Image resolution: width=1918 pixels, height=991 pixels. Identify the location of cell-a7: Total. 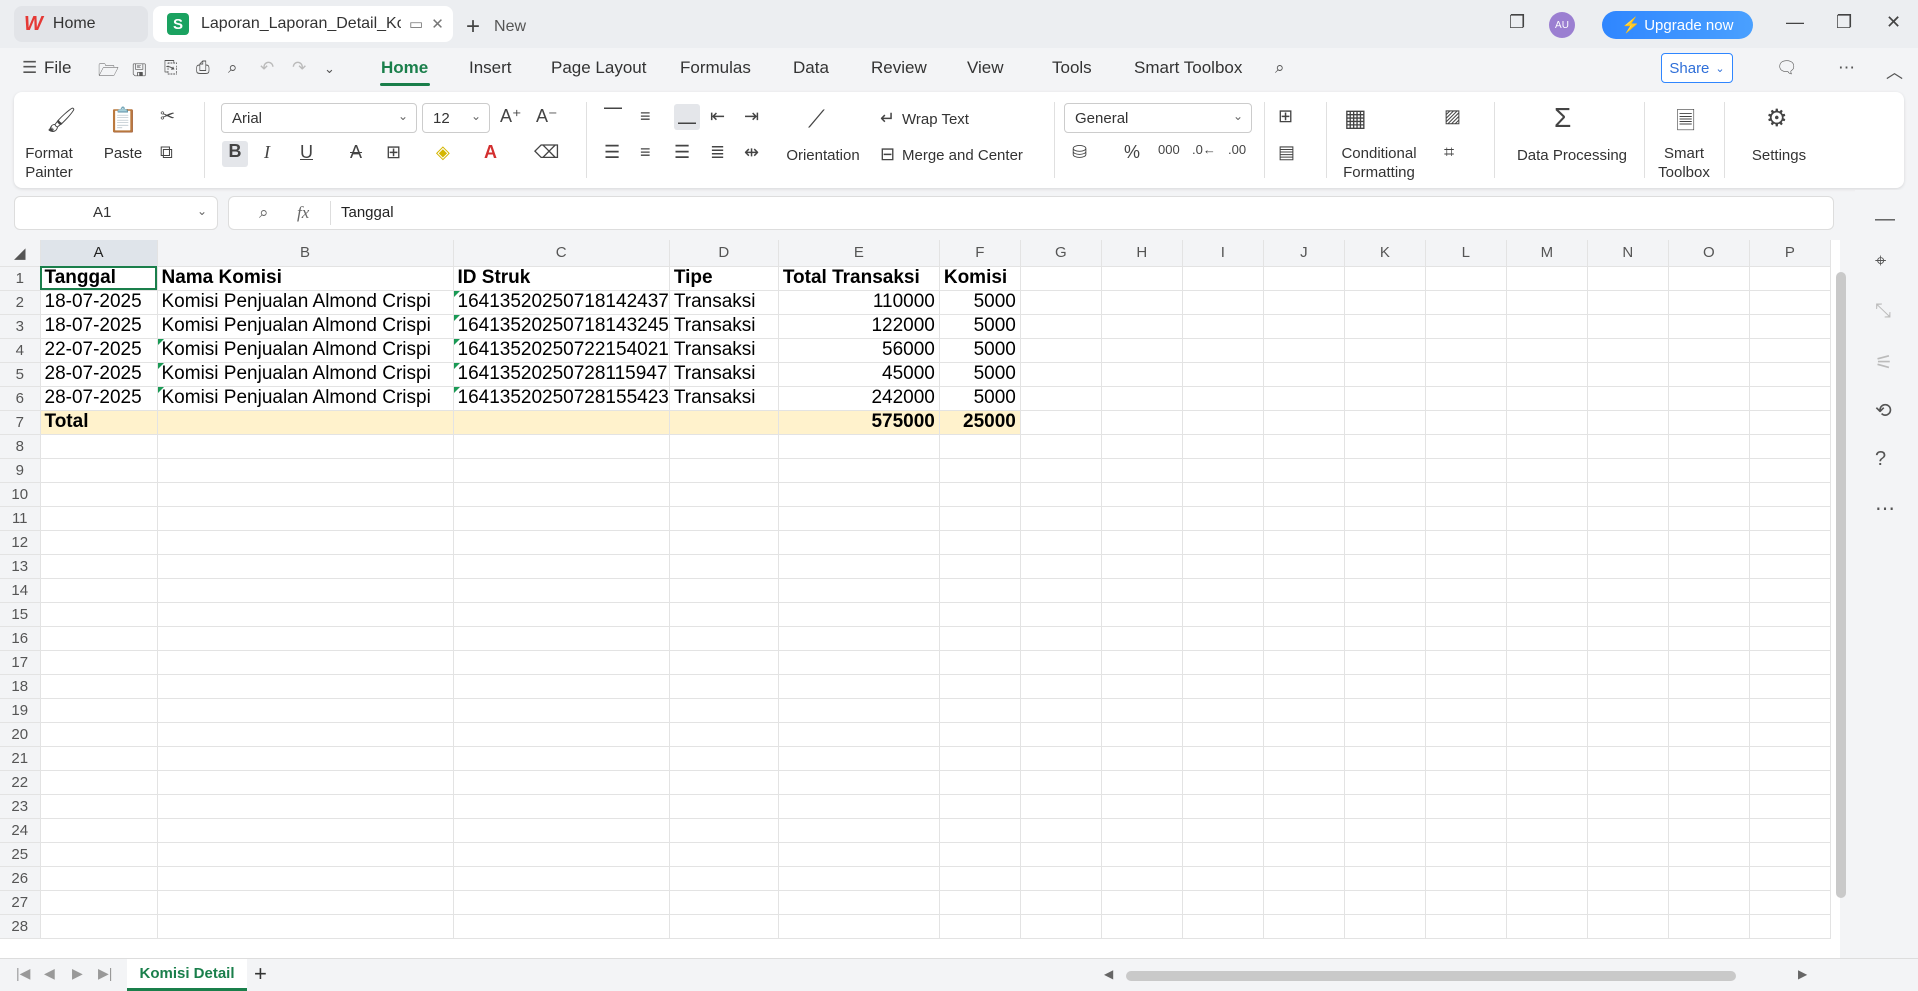
(99, 422).